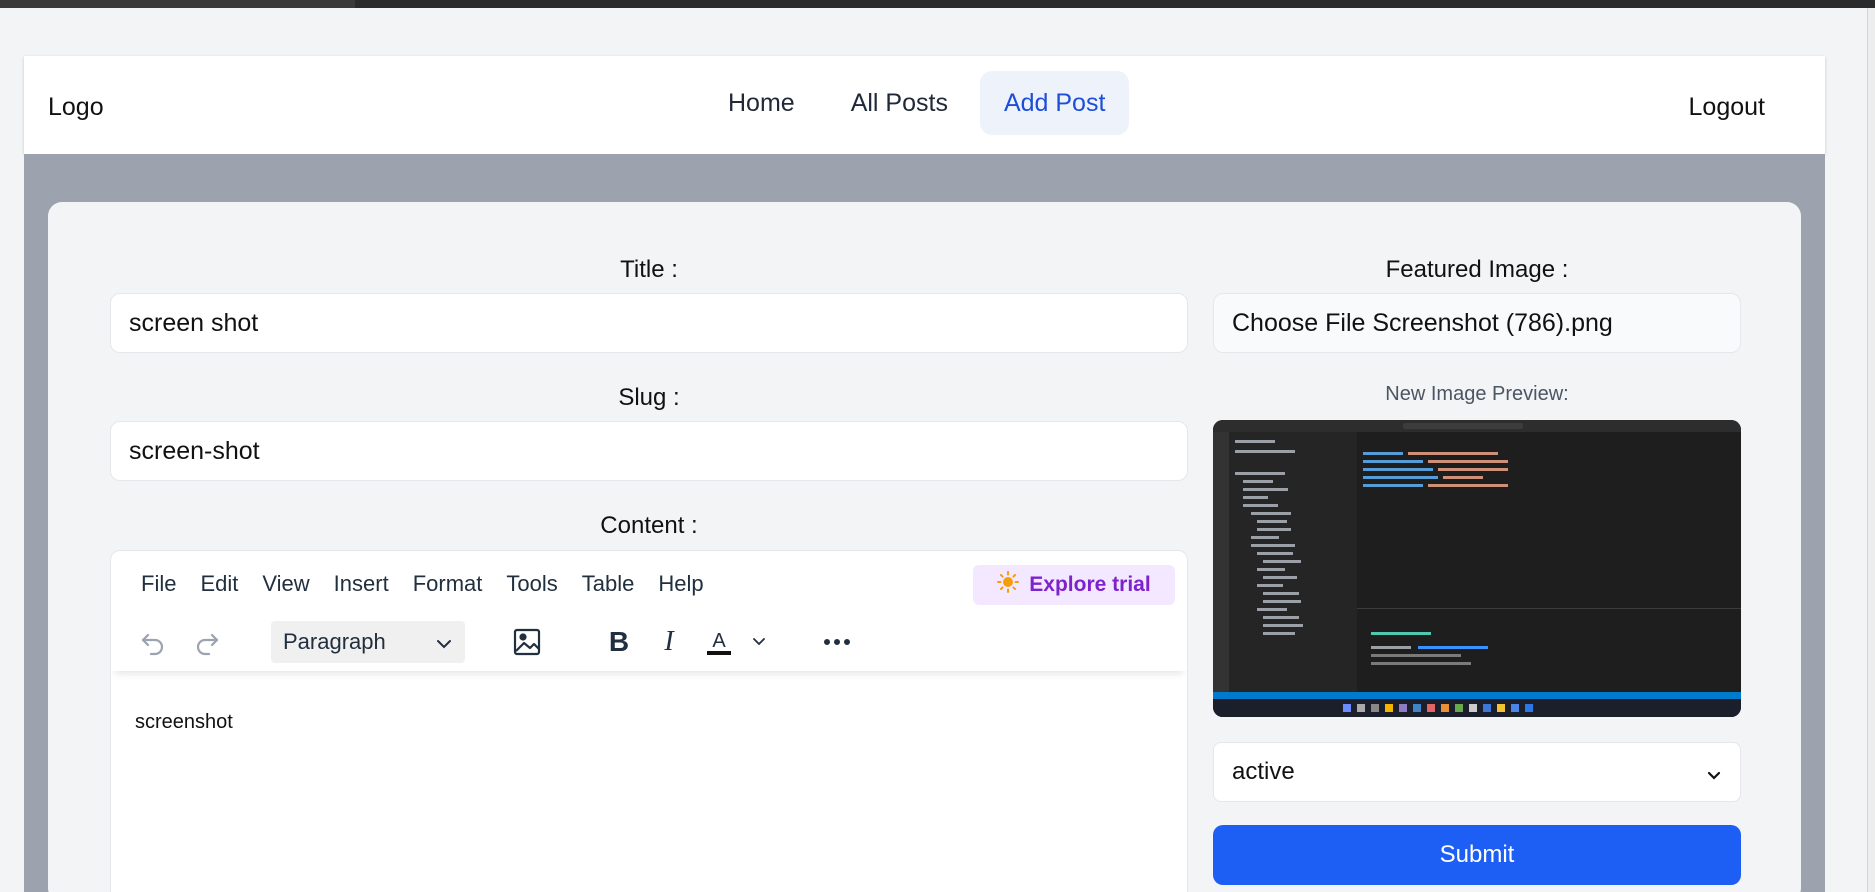 This screenshot has width=1875, height=892. I want to click on scrollbar, so click(1871, 450).